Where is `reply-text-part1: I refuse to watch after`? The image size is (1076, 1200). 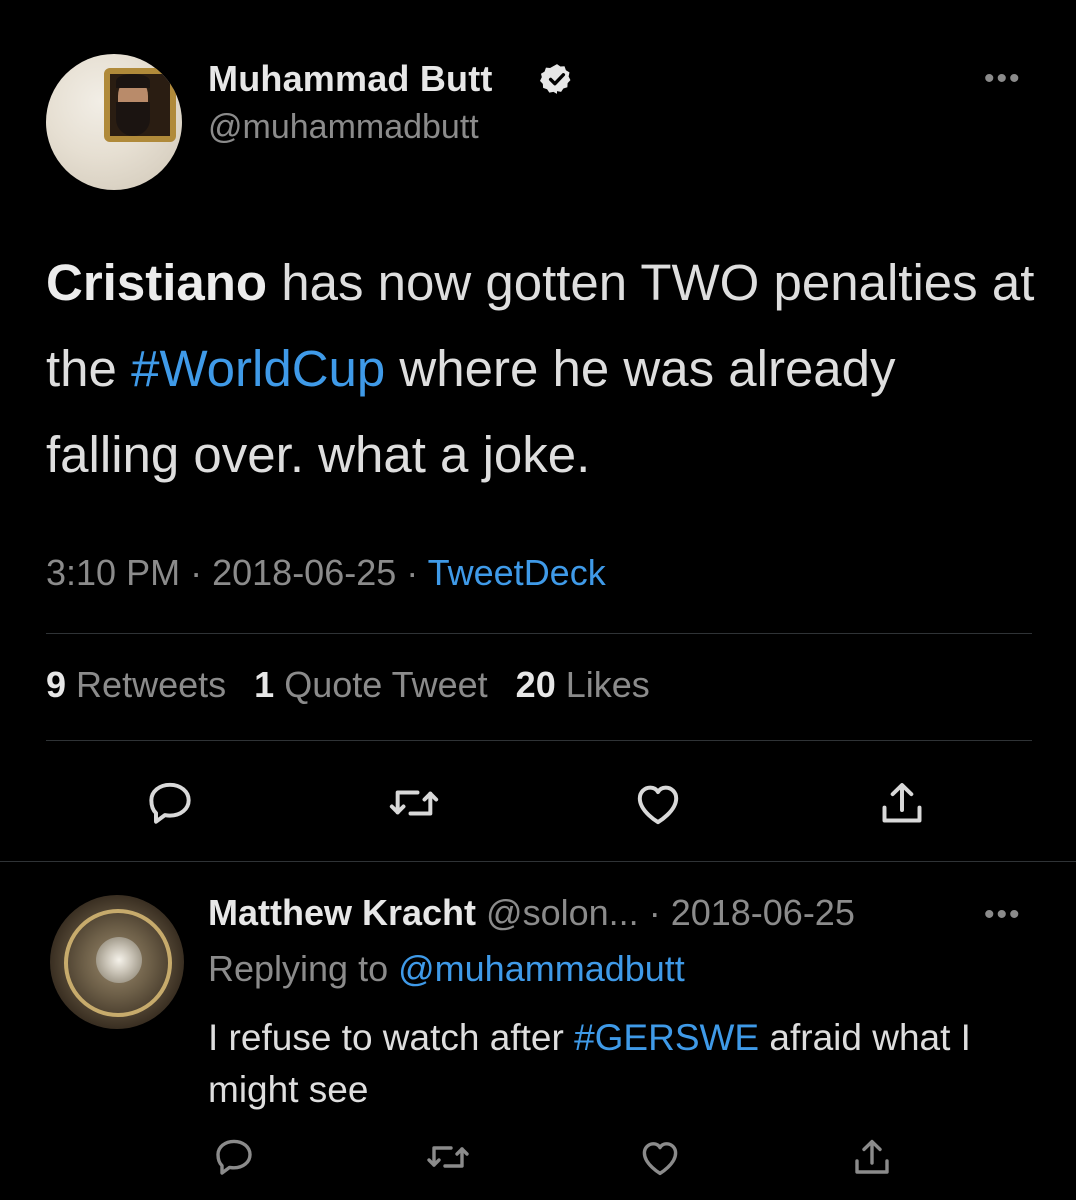
reply-text-part1: I refuse to watch after is located at coordinates (391, 1037).